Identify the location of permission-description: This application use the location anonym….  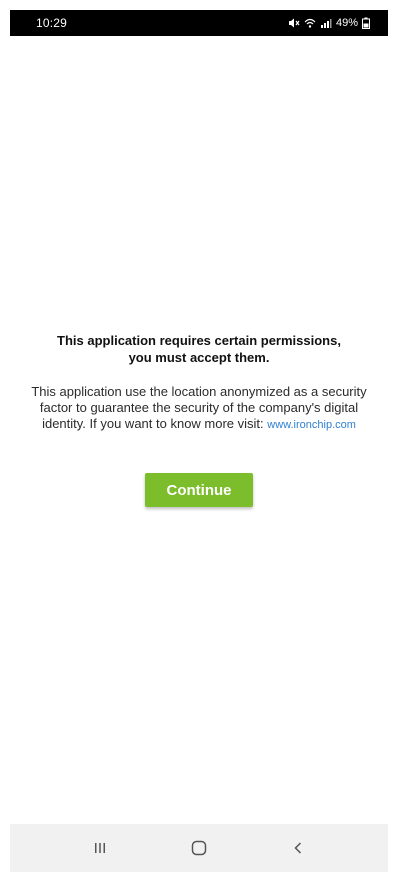
(199, 408).